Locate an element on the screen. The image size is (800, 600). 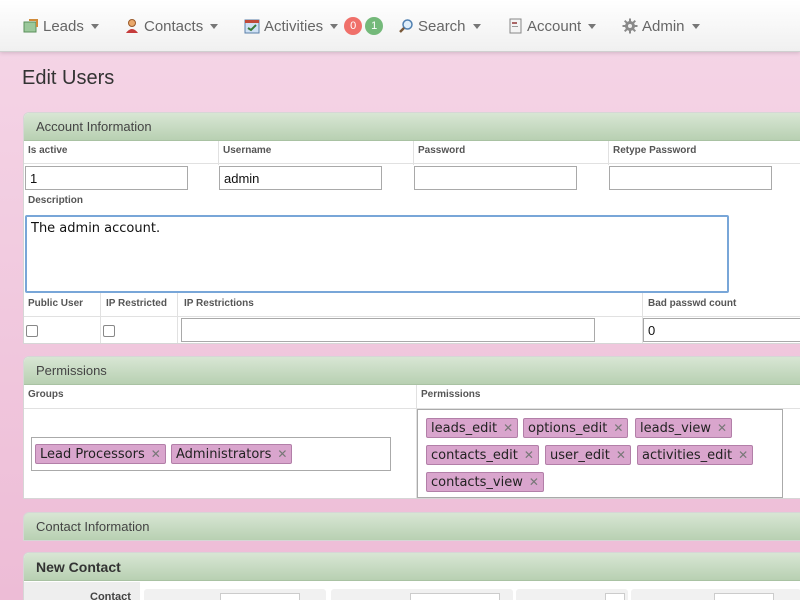
nav-admin-label: Admin is located at coordinates (663, 26).